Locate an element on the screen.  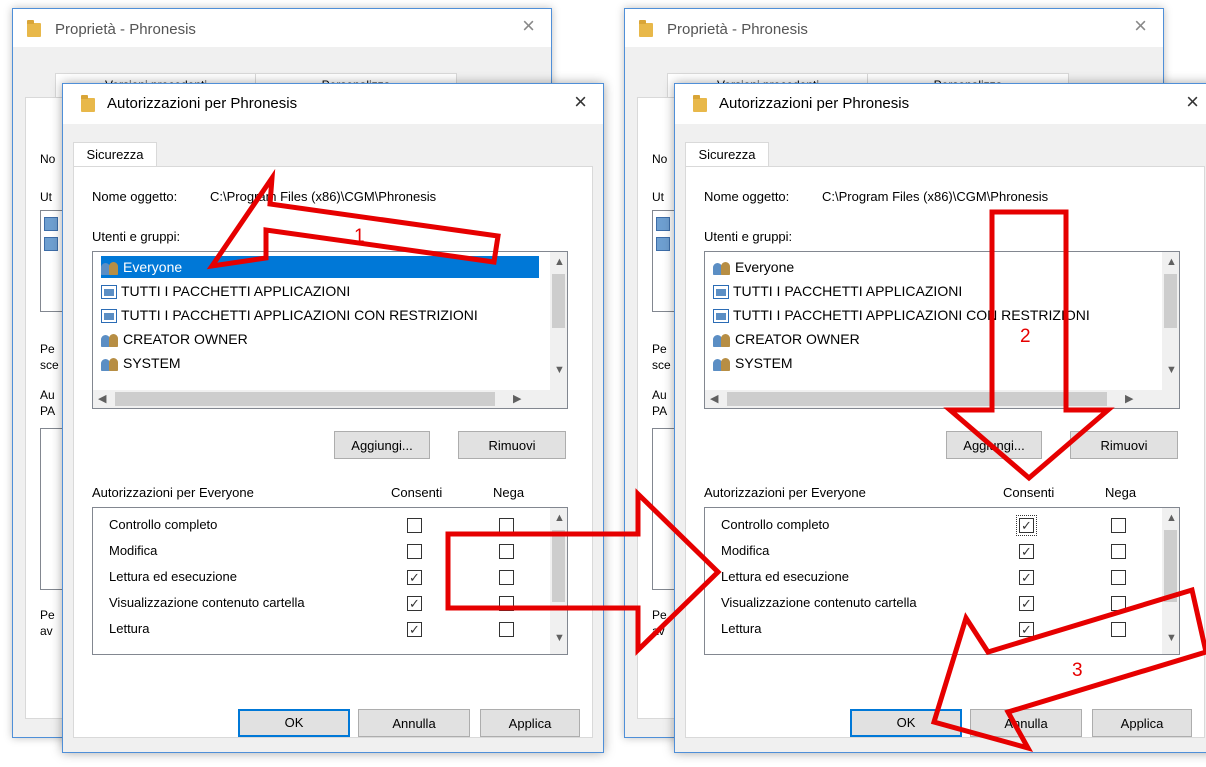
step-label-1: 1 is located at coordinates (359, 236).